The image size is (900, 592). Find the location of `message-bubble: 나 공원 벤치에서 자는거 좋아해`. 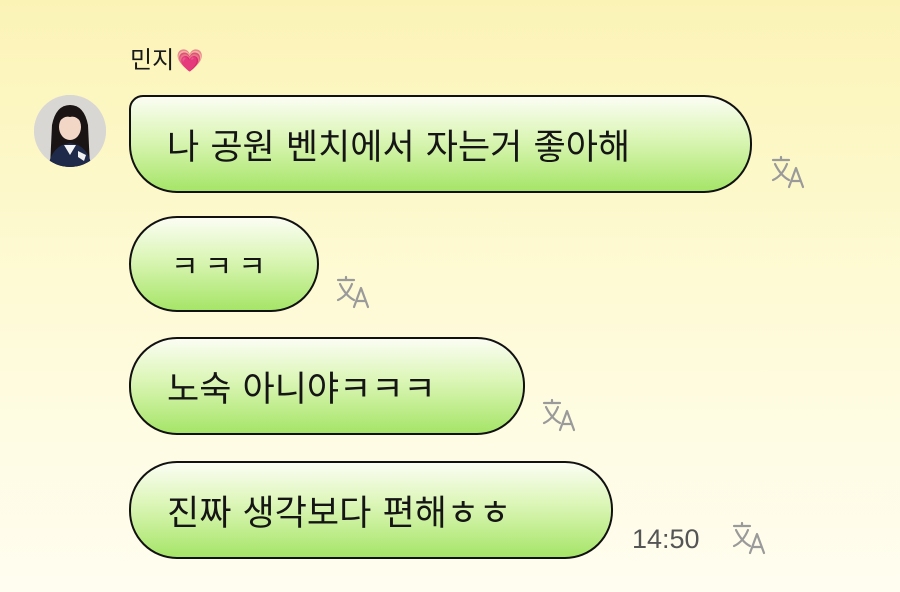

message-bubble: 나 공원 벤치에서 자는거 좋아해 is located at coordinates (440, 144).